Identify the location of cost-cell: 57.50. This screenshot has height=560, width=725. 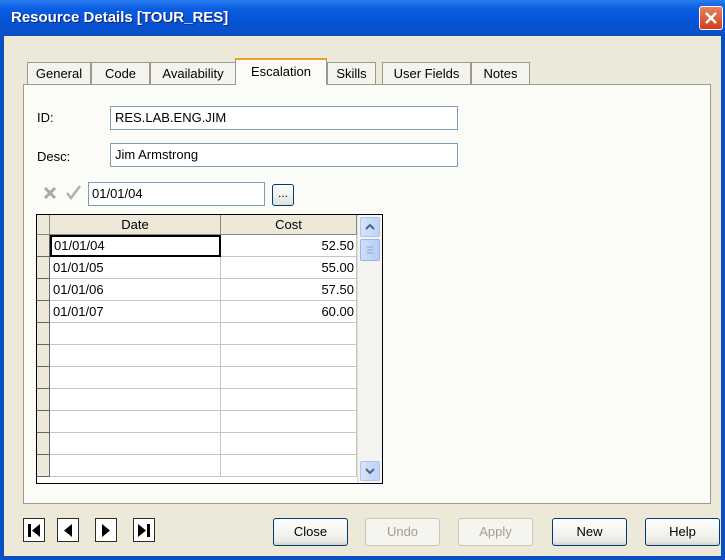
(289, 290).